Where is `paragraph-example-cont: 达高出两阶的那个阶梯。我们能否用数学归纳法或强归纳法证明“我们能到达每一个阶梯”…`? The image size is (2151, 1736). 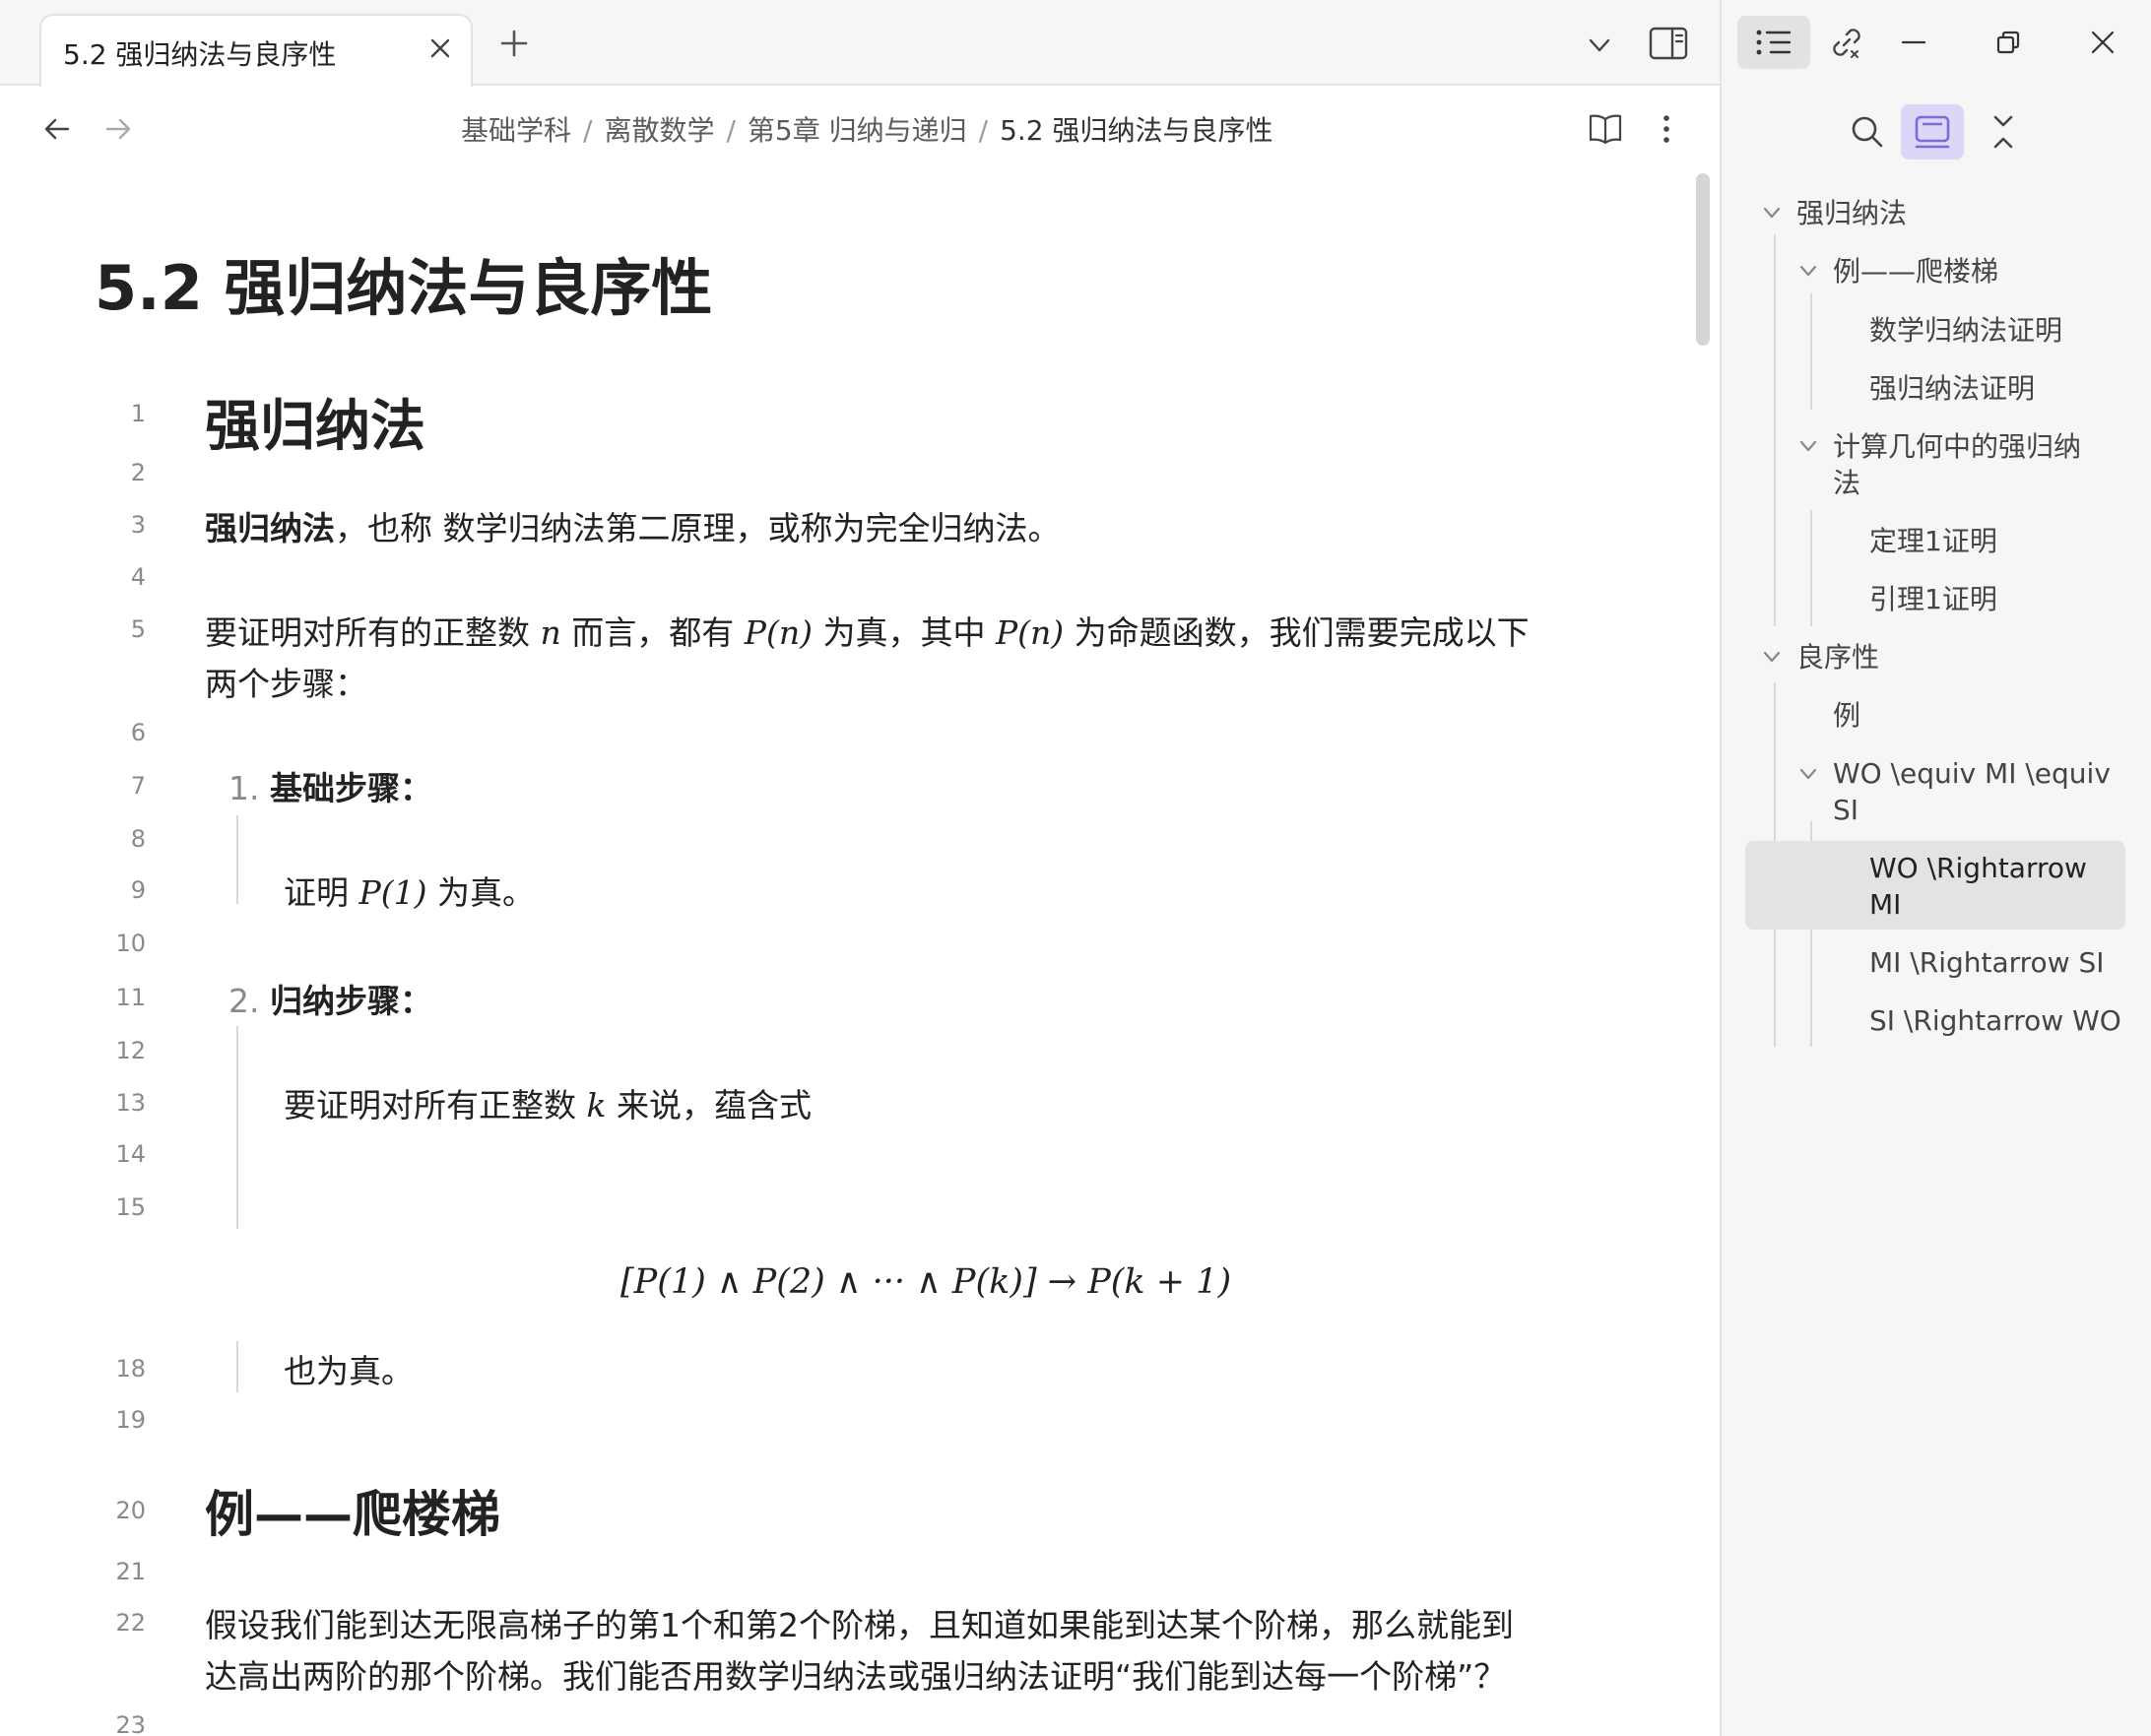
paragraph-example-cont: 达高出两阶的那个阶梯。我们能否用数学归纳法或强归纳法证明“我们能到达每一个阶梯”… is located at coordinates (856, 1677).